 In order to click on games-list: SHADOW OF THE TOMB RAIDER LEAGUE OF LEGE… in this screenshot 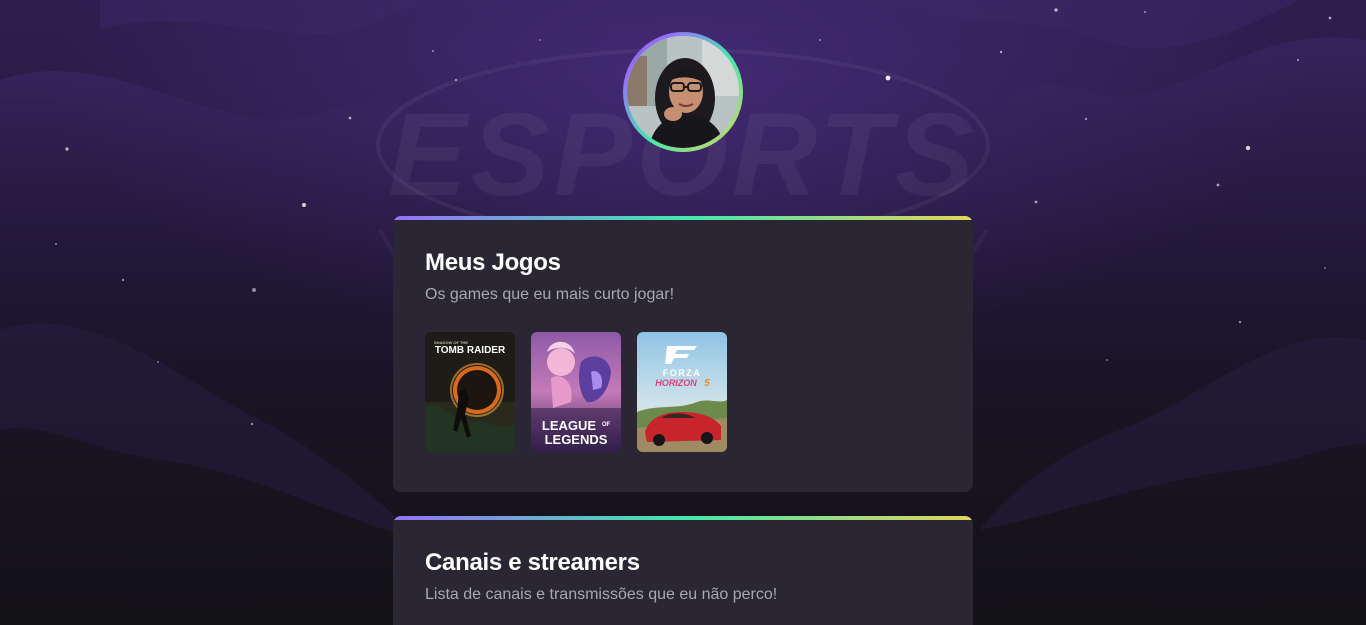, I will do `click(576, 392)`.